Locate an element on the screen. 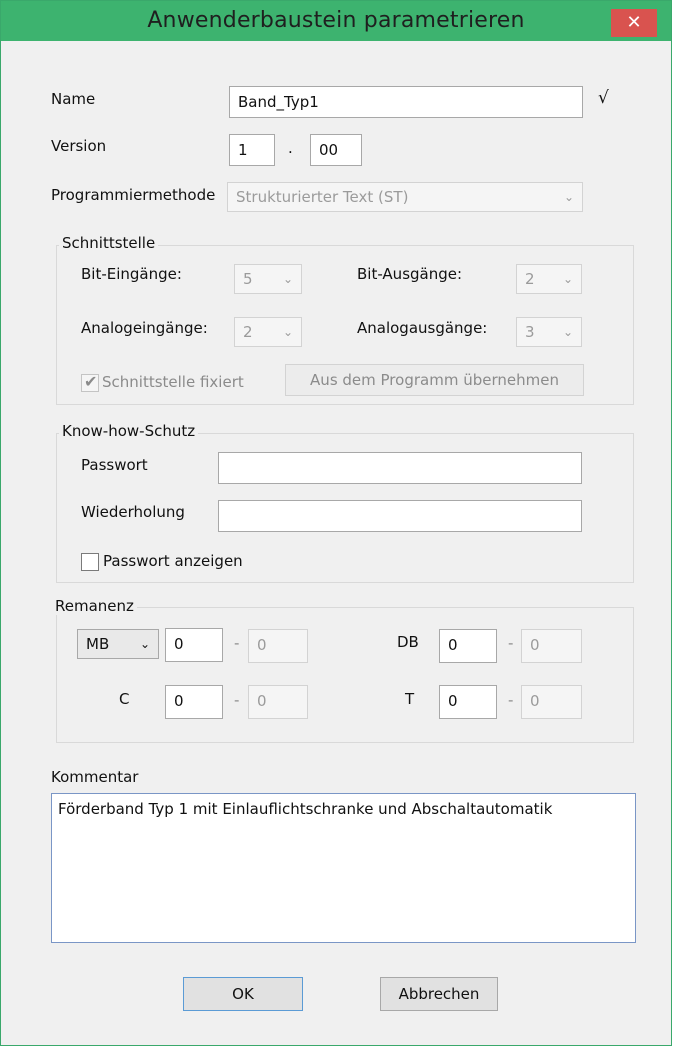 This screenshot has width=674, height=1048. ok-button: OK is located at coordinates (243, 994).